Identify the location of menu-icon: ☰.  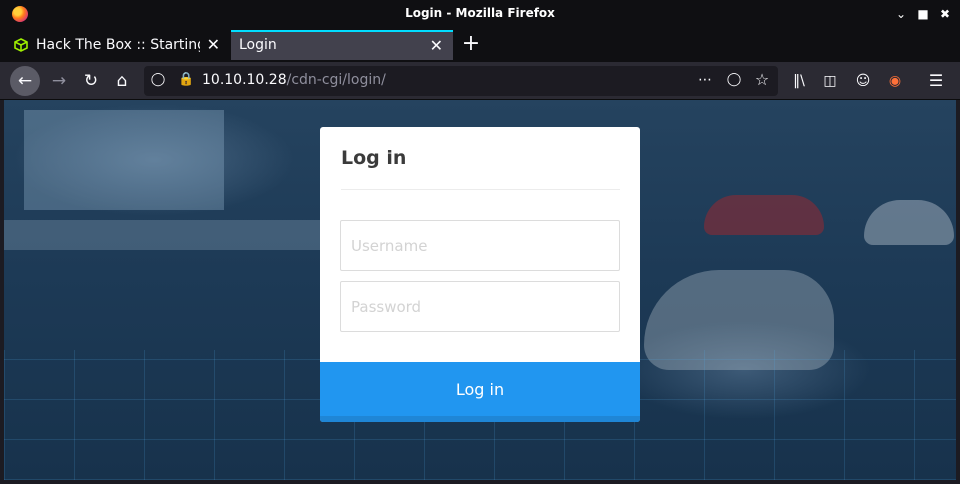
(936, 81).